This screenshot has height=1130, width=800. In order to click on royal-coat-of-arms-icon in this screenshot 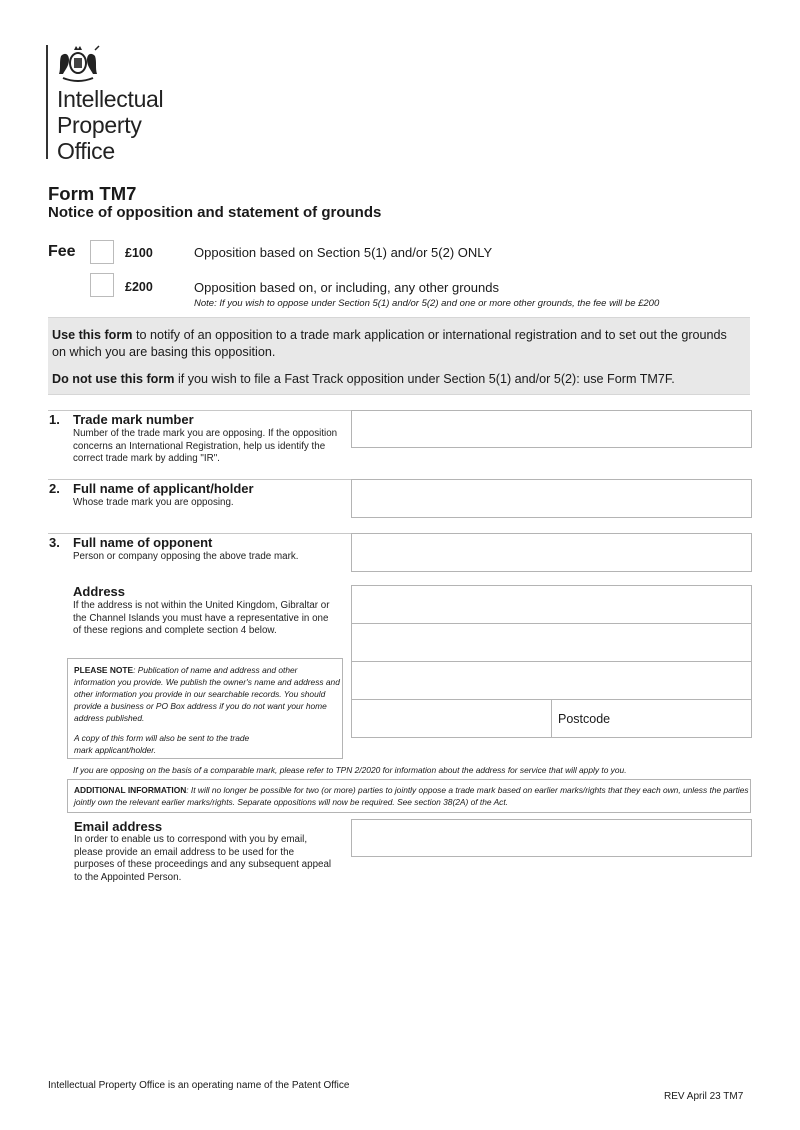, I will do `click(79, 63)`.